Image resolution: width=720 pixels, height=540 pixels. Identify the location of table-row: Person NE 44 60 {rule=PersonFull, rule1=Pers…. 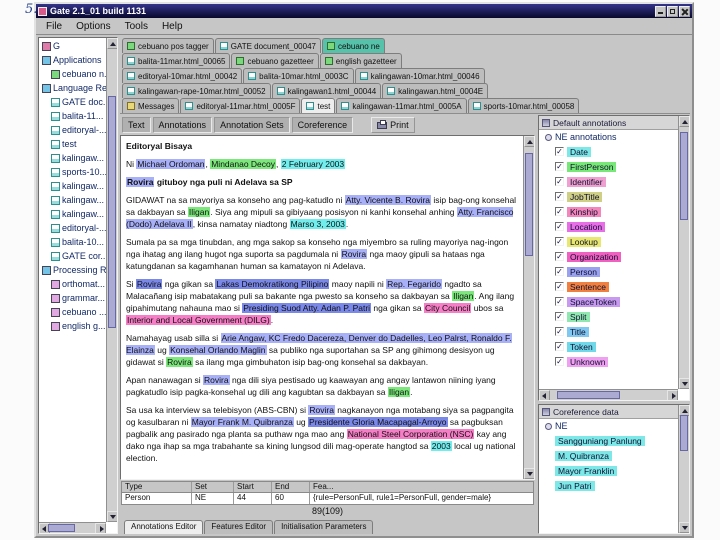
(327, 498).